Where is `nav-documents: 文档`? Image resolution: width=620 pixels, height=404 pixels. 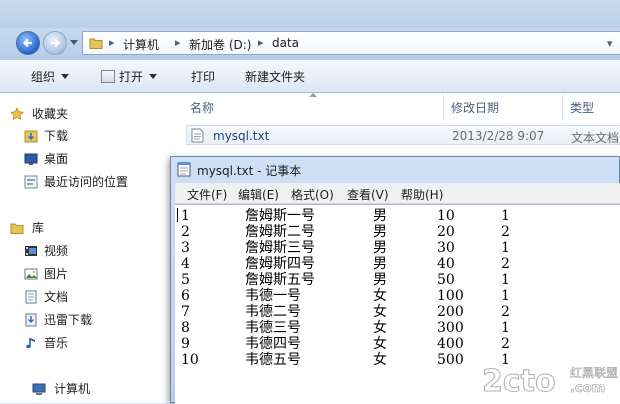 nav-documents: 文档 is located at coordinates (47, 297).